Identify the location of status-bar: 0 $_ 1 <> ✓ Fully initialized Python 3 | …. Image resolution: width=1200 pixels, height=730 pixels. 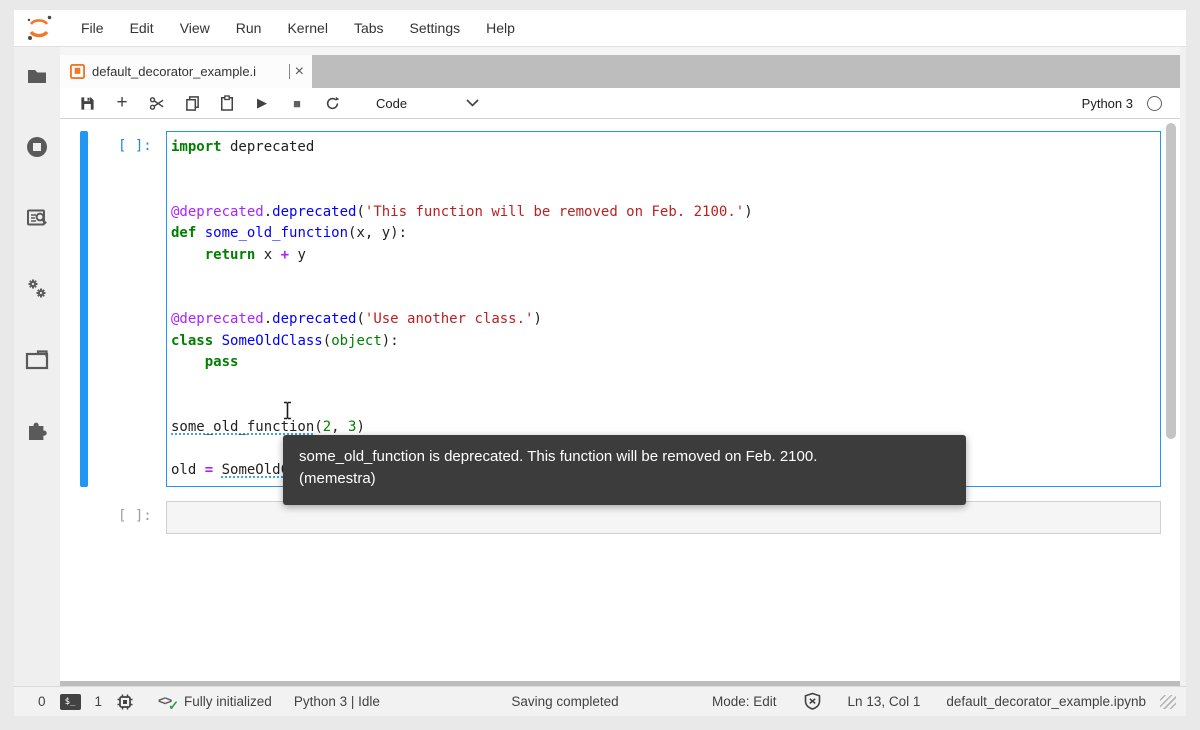
(600, 701).